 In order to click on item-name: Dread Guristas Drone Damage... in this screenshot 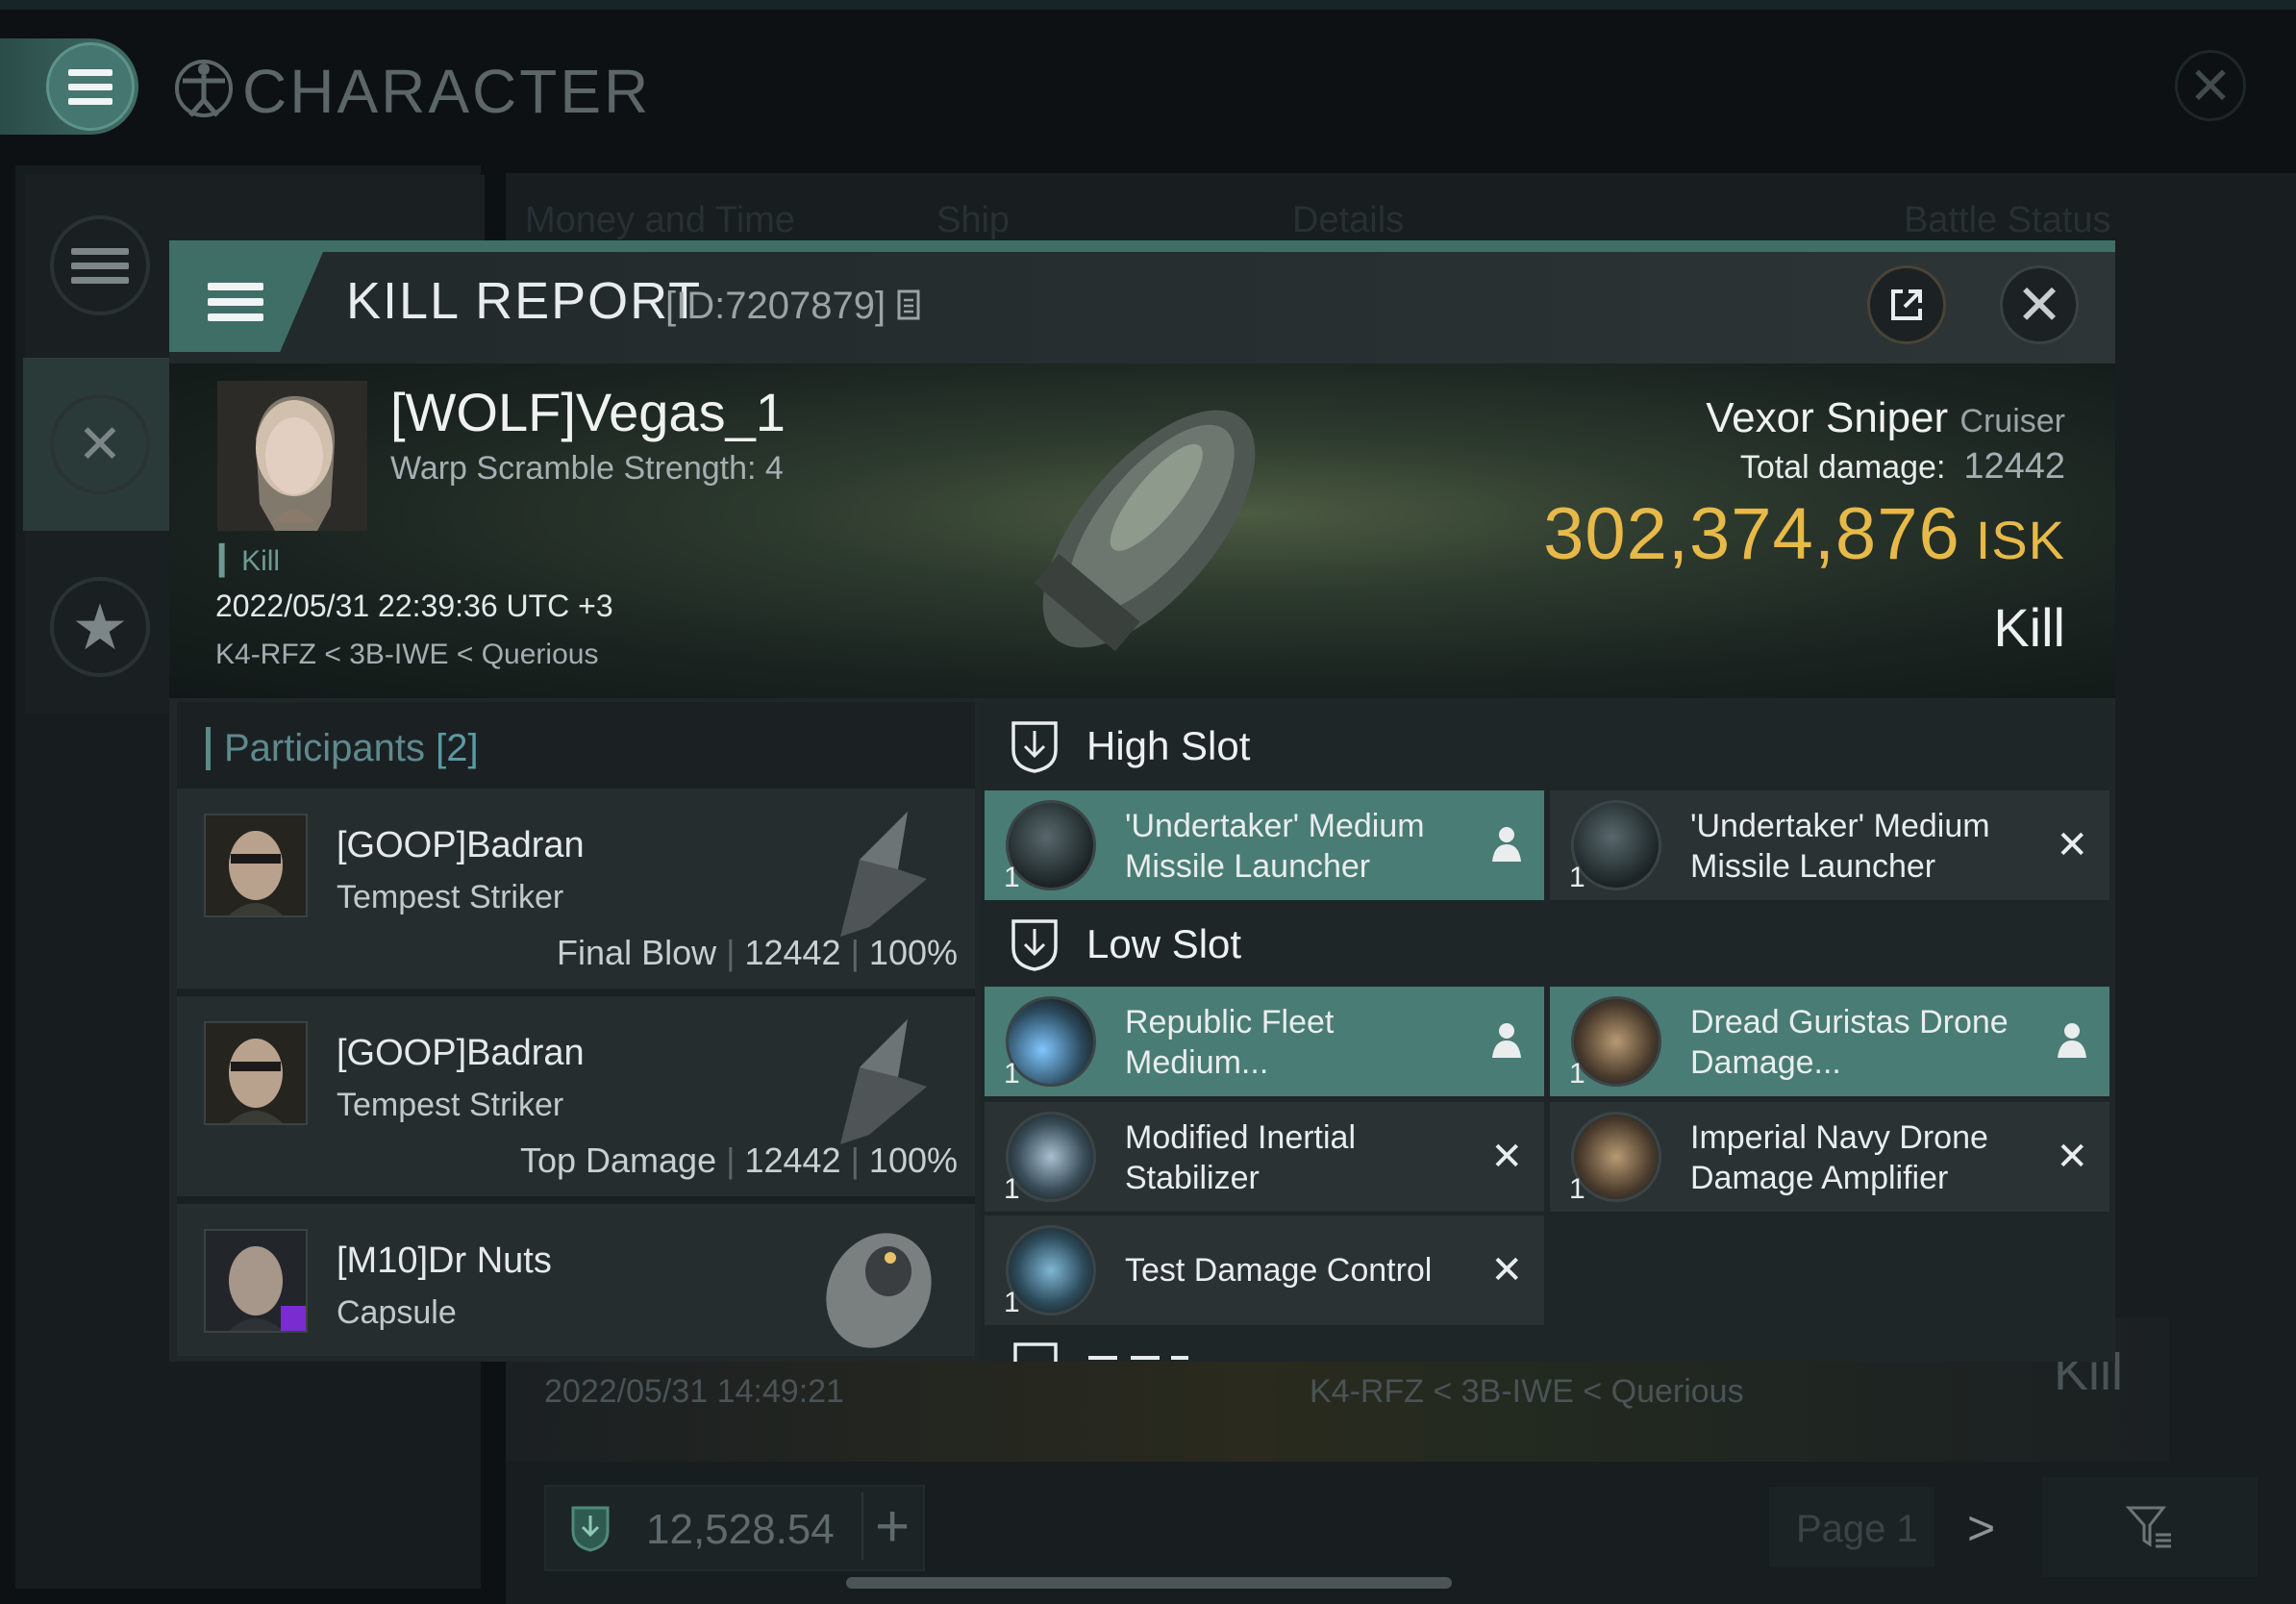, I will do `click(1849, 1042)`.